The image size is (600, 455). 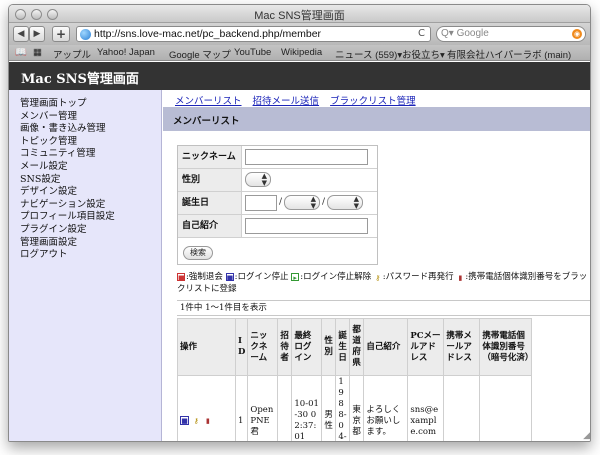 What do you see at coordinates (286, 101) in the screenshot?
I see `link-invite-mail: 招待メール送信` at bounding box center [286, 101].